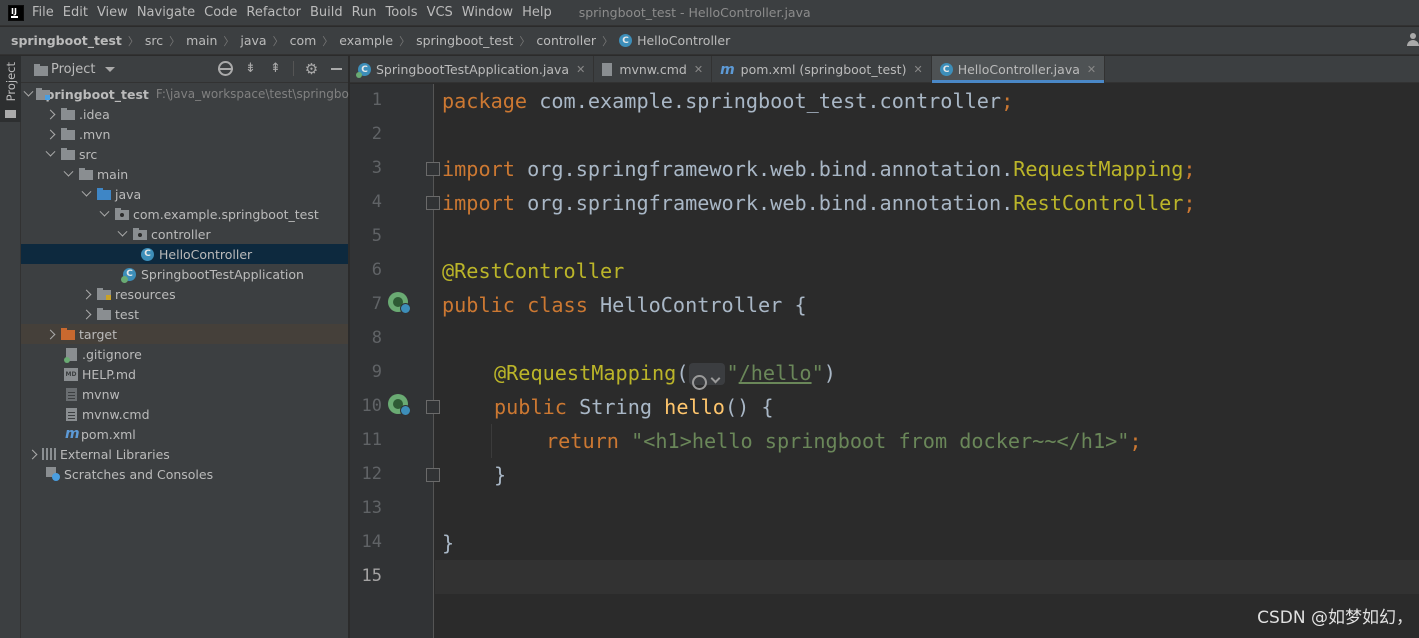 This screenshot has height=638, width=1419. Describe the element at coordinates (184, 334) in the screenshot. I see `tree-item-target: target` at that location.